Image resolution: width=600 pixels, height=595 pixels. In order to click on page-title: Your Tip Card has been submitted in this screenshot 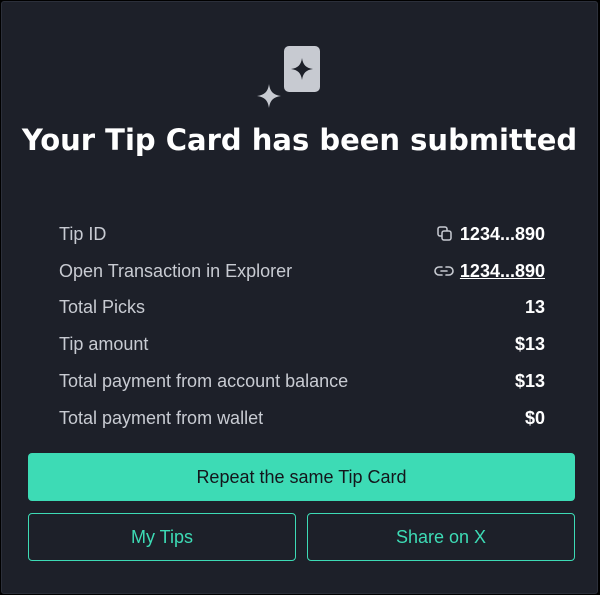, I will do `click(299, 140)`.